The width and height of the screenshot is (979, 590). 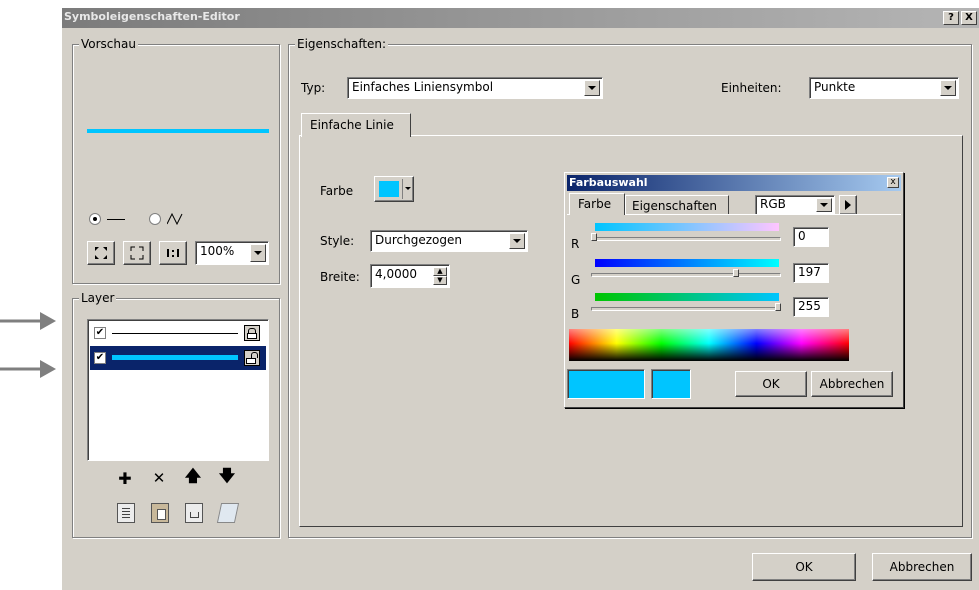 I want to click on g-slider-thumb, so click(x=736, y=273).